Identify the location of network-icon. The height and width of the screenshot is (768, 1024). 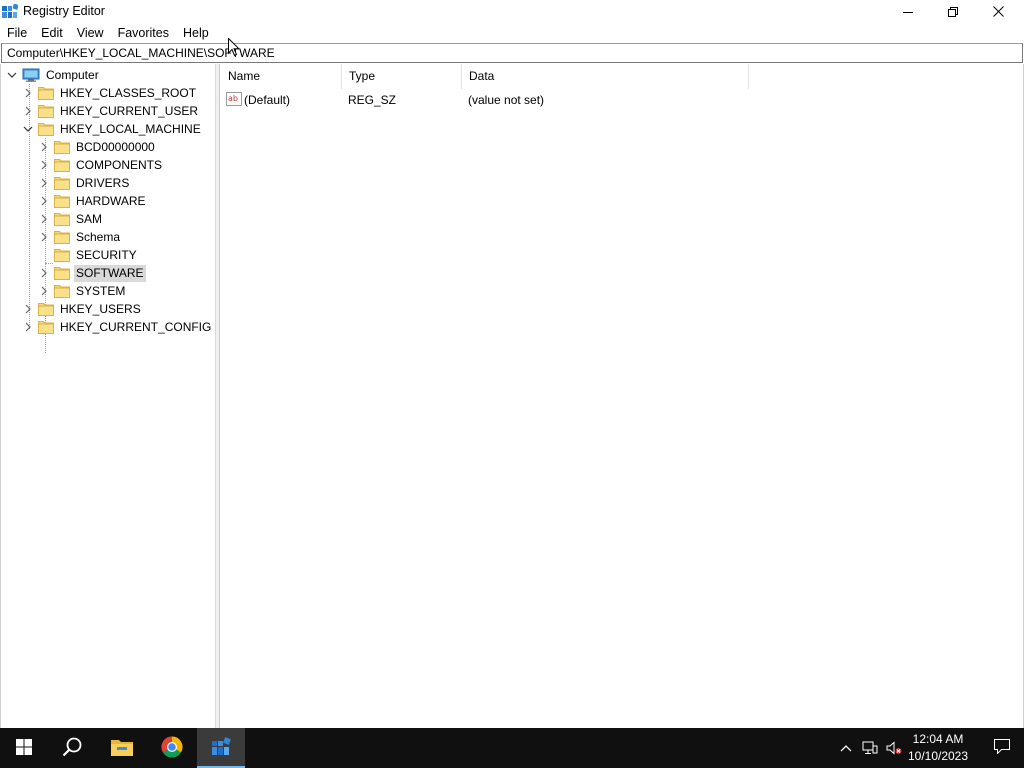
(870, 748).